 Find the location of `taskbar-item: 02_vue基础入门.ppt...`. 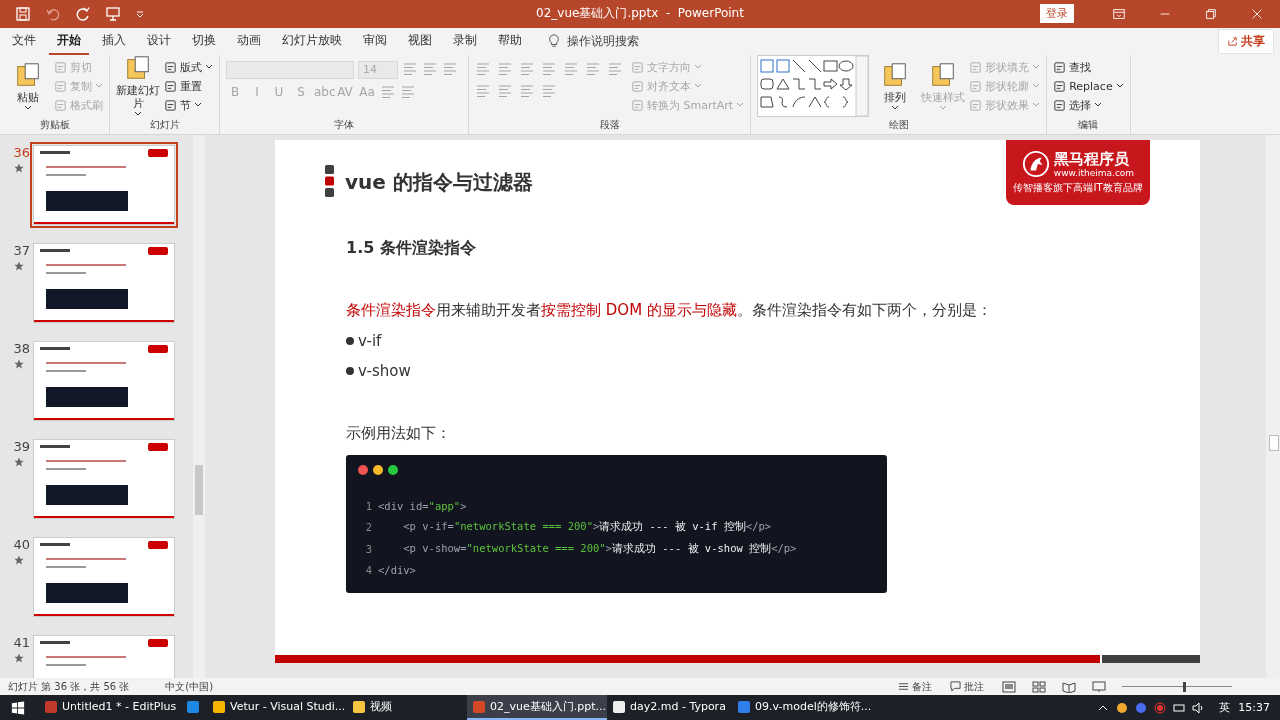

taskbar-item: 02_vue基础入门.ppt... is located at coordinates (537, 707).